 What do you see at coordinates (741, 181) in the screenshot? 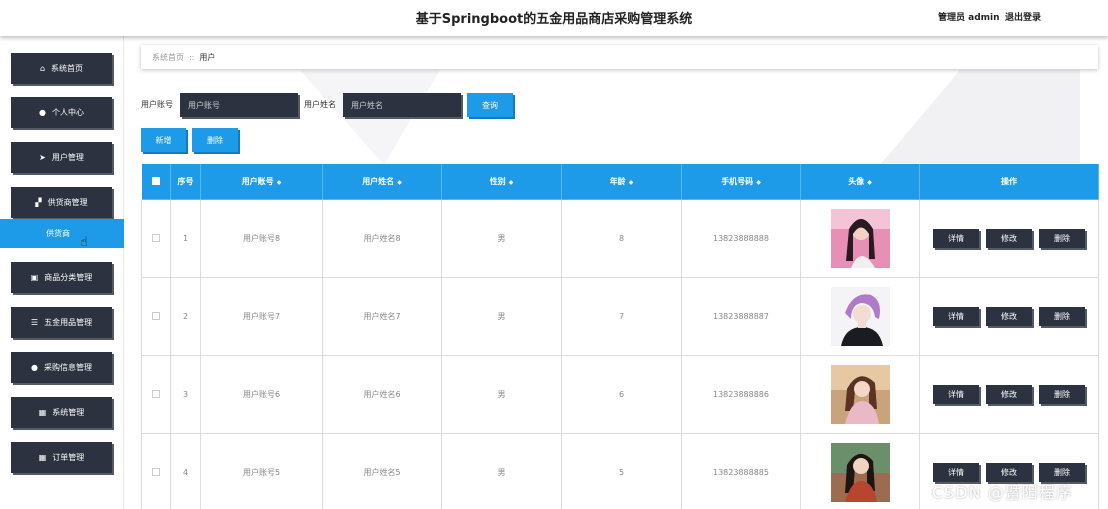
I see `column-header-phone: 手机号码 ◆` at bounding box center [741, 181].